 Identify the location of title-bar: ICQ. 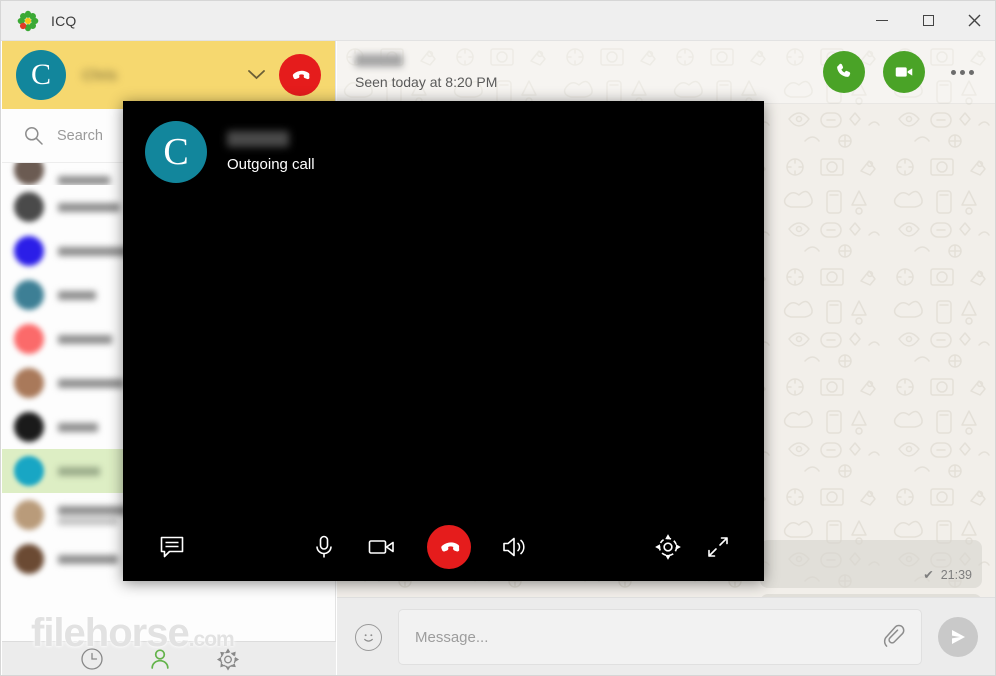
(498, 21).